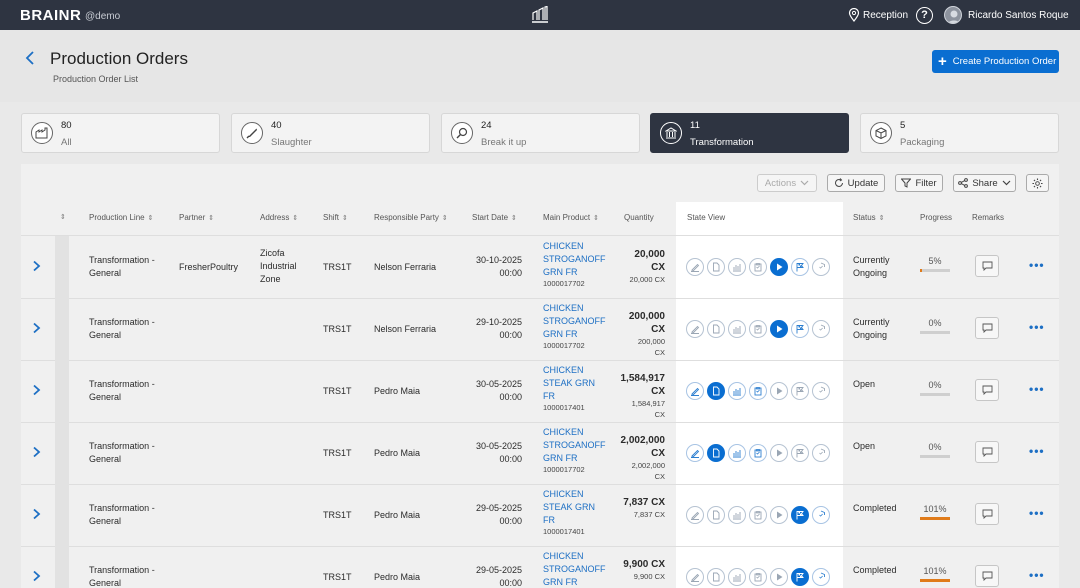 This screenshot has height=588, width=1080. I want to click on user-name: Ricardo Santos Roque, so click(1018, 15).